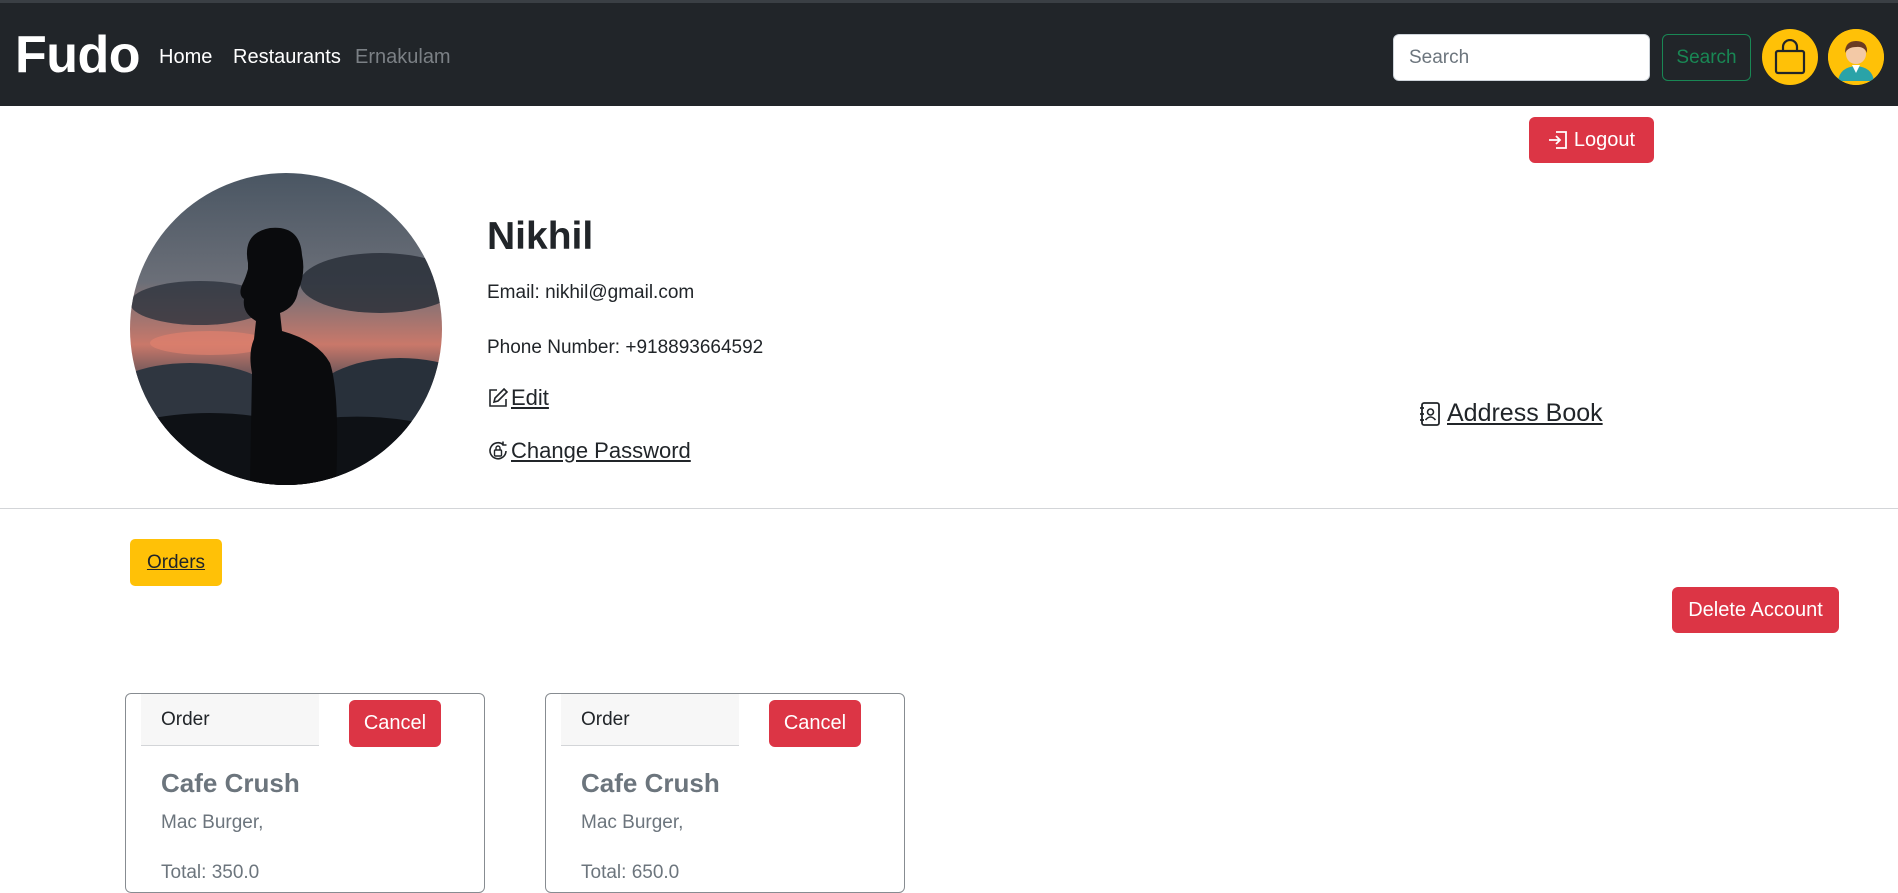  Describe the element at coordinates (1706, 57) in the screenshot. I see `search-button: Search` at that location.